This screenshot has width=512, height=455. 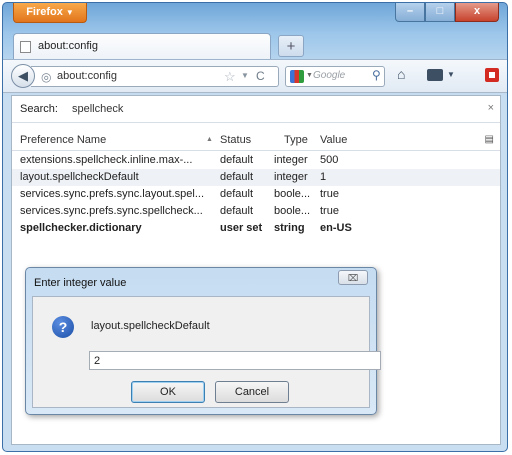 What do you see at coordinates (329, 75) in the screenshot?
I see `search-placeholder: Google` at bounding box center [329, 75].